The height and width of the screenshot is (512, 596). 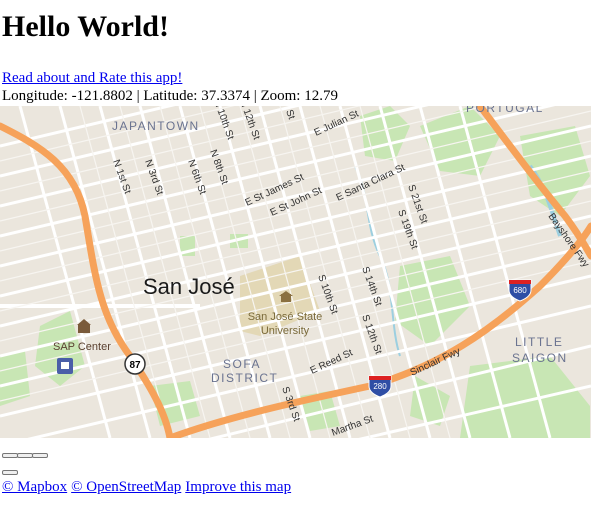 What do you see at coordinates (285, 317) in the screenshot?
I see `label-university-1: San José State` at bounding box center [285, 317].